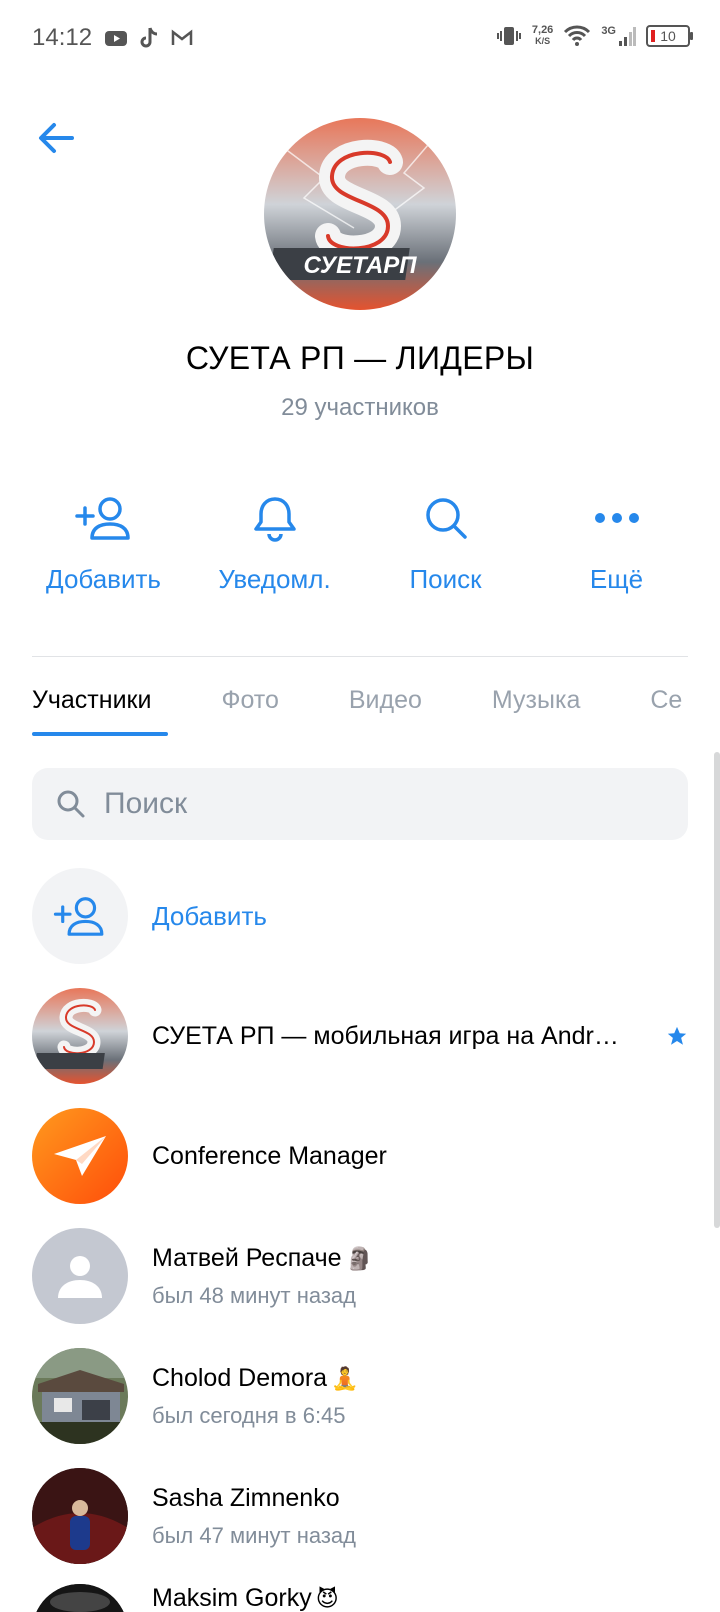 The image size is (720, 1612). Describe the element at coordinates (677, 1035) in the screenshot. I see `star-icon` at that location.